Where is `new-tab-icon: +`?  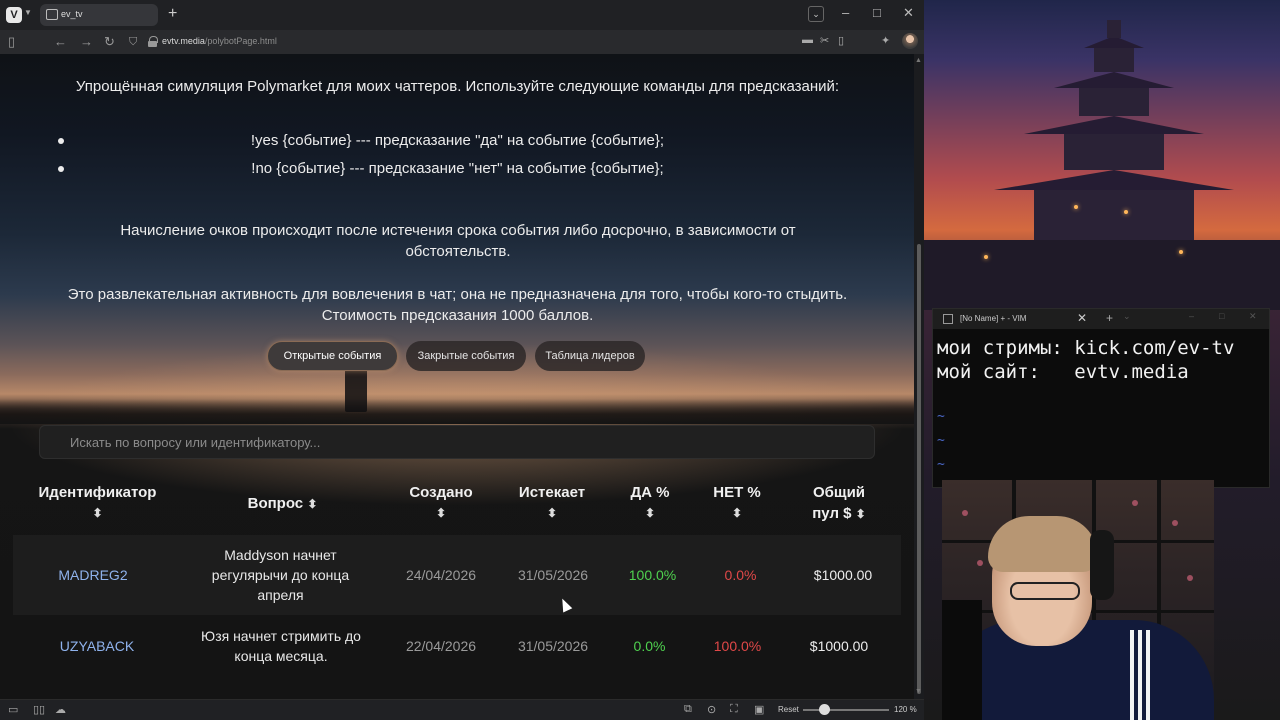
new-tab-icon: + is located at coordinates (1109, 318).